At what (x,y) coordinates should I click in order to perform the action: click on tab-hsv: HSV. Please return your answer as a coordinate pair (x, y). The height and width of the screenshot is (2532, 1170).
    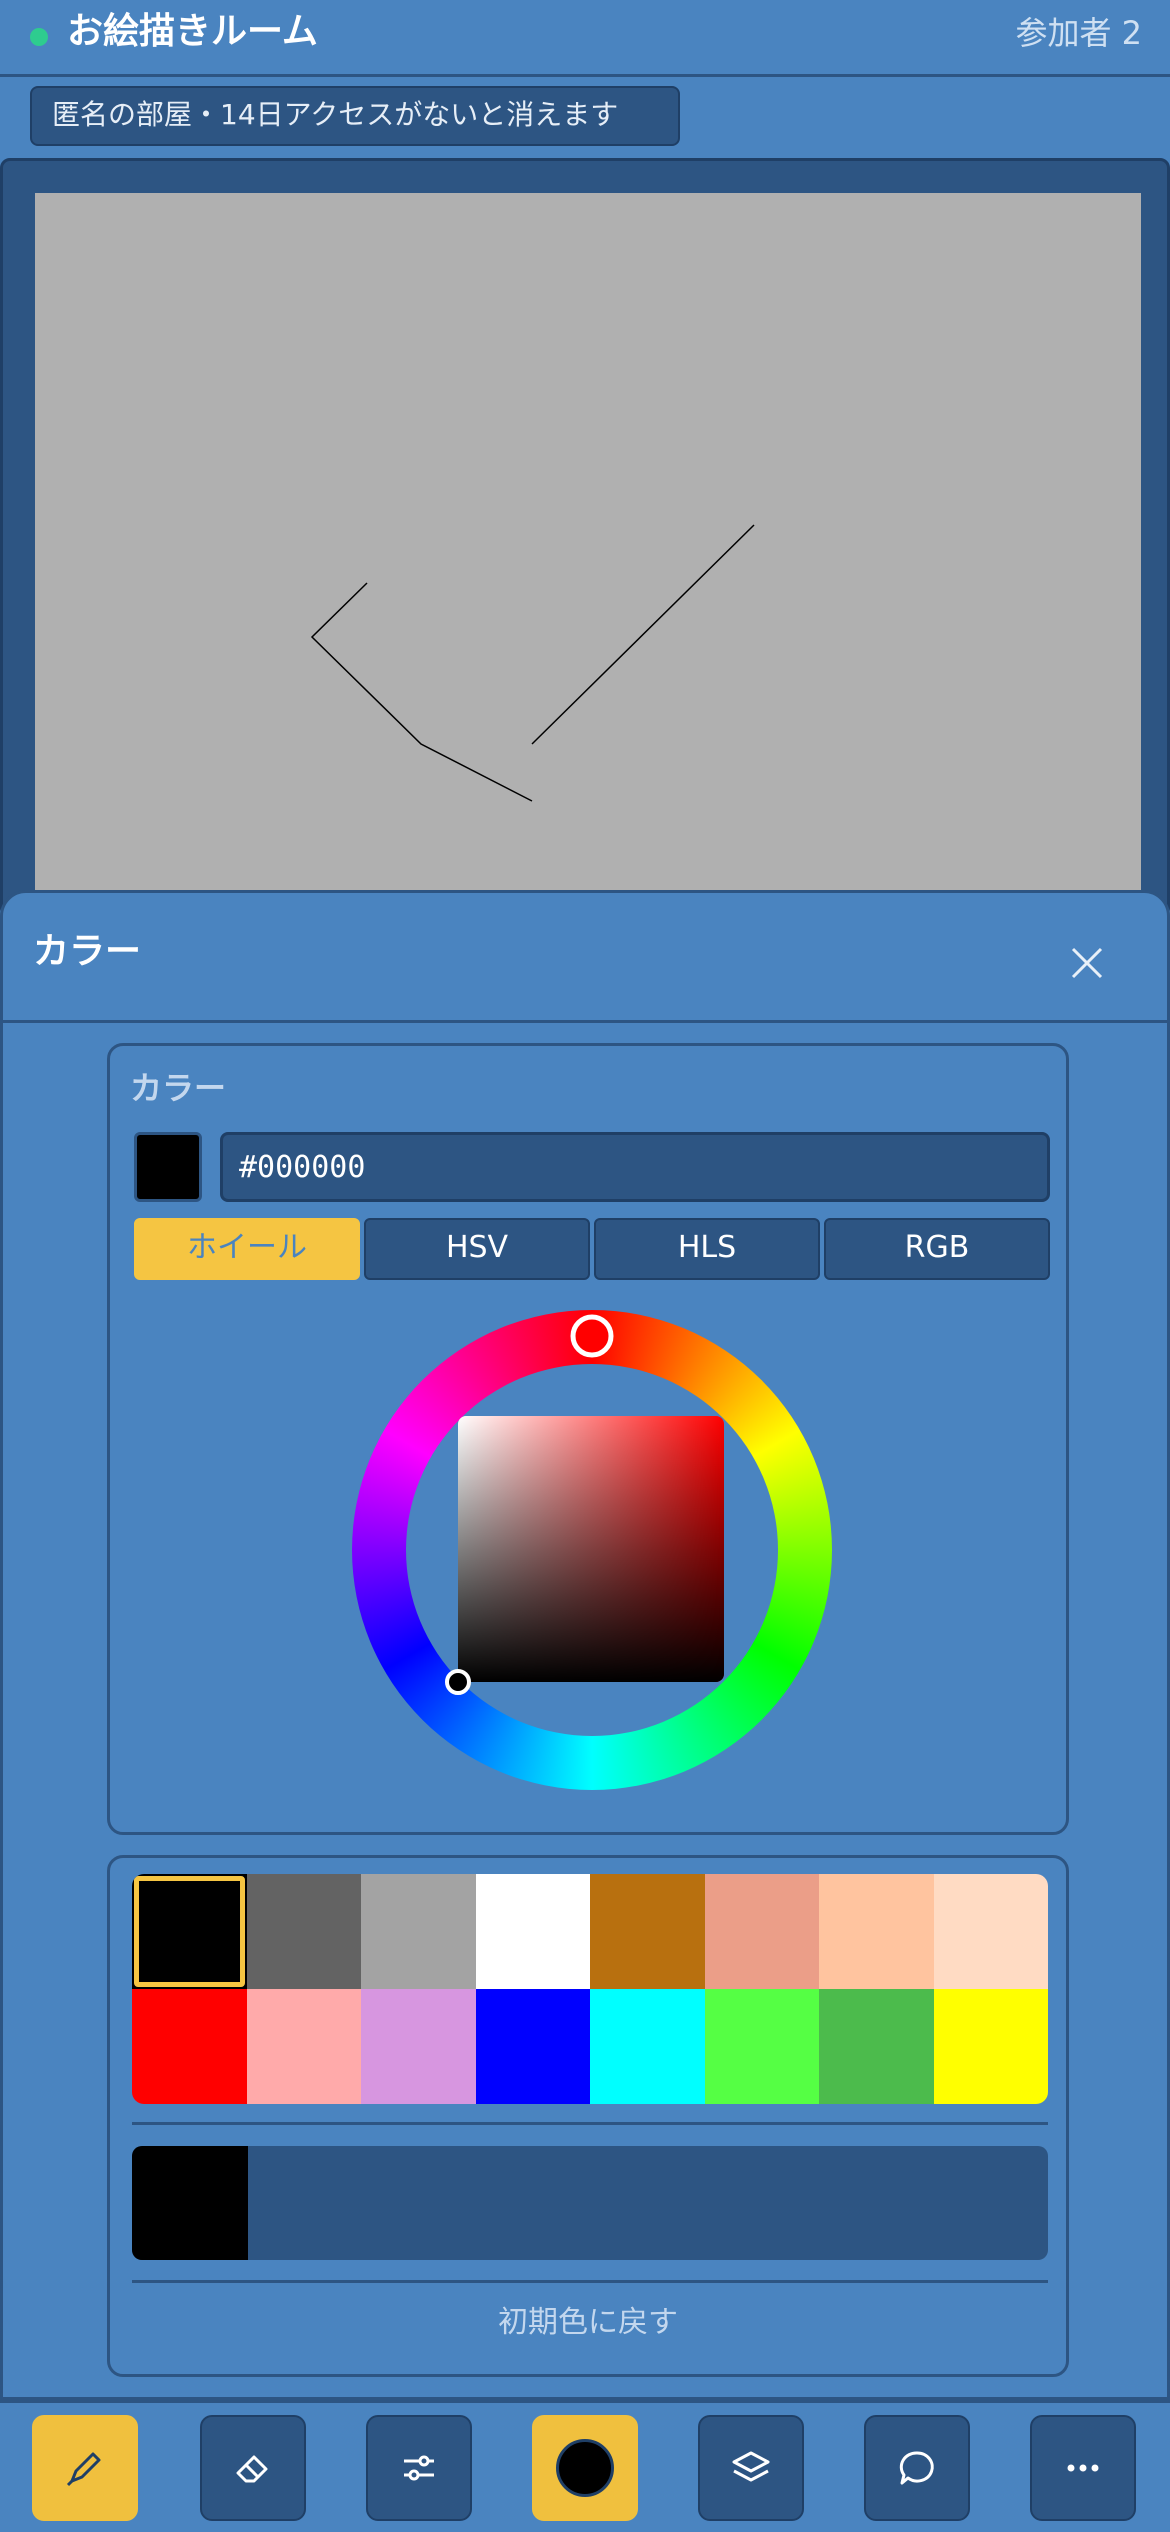
    Looking at the image, I should click on (477, 1249).